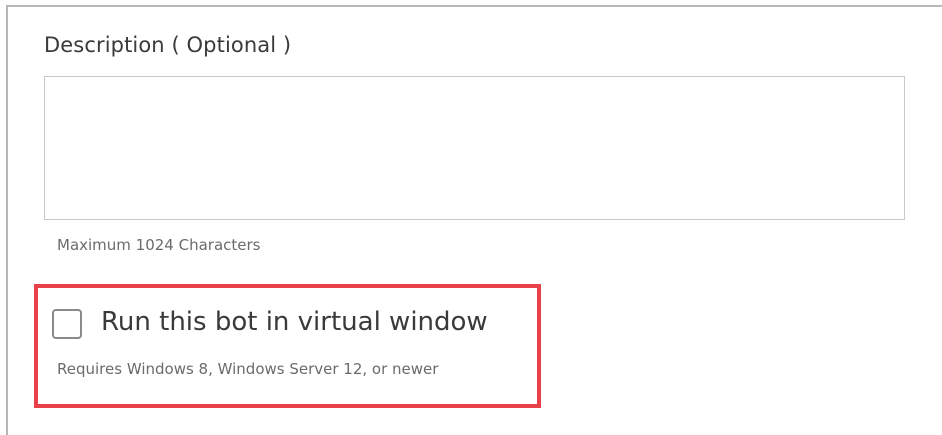  Describe the element at coordinates (67, 324) in the screenshot. I see `virtual-window-checkbox` at that location.